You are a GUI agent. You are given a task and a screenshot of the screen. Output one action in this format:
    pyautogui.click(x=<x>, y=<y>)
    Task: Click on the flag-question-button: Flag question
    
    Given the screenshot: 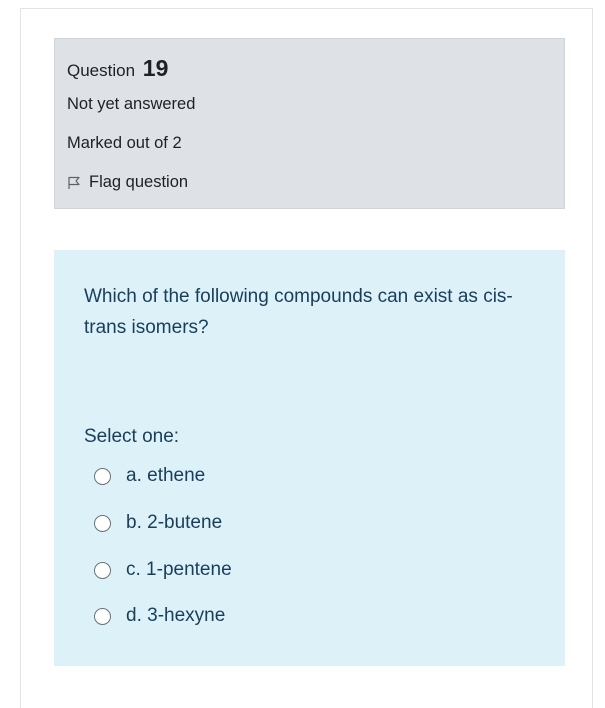 What is the action you would take?
    pyautogui.click(x=127, y=182)
    